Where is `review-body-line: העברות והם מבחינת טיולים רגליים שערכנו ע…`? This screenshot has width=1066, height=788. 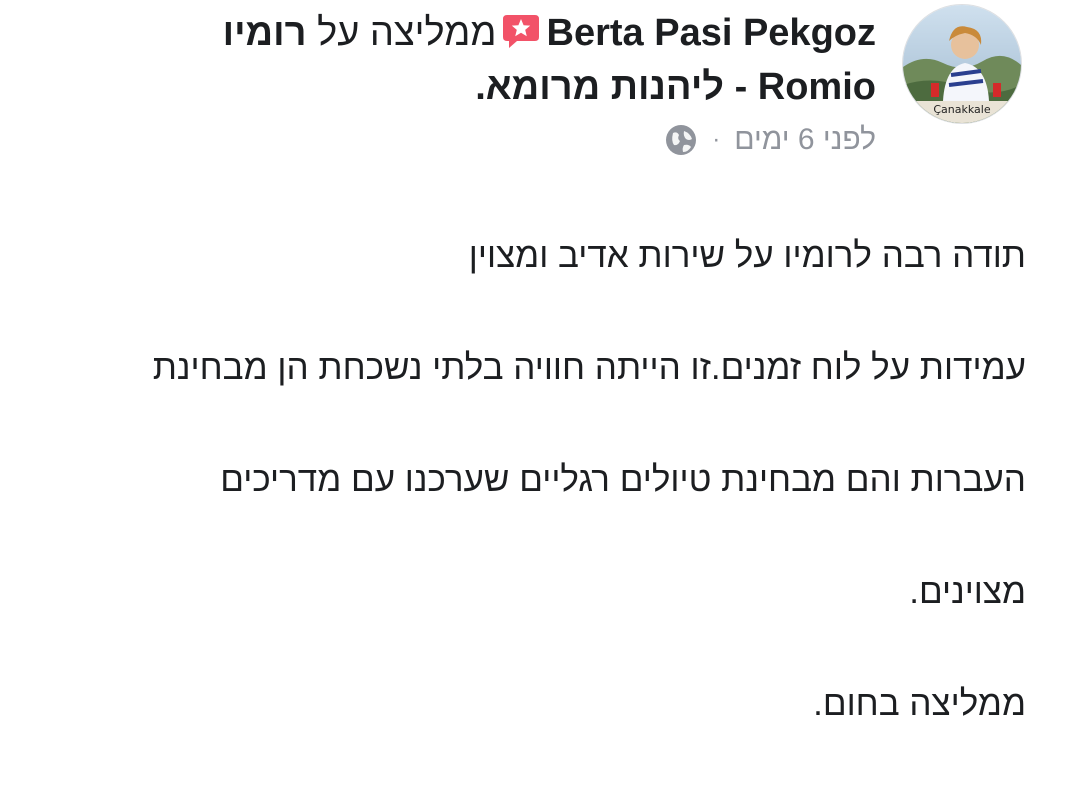
review-body-line: העברות והם מבחינת טיולים רגליים שערכנו ע… is located at coordinates (623, 479).